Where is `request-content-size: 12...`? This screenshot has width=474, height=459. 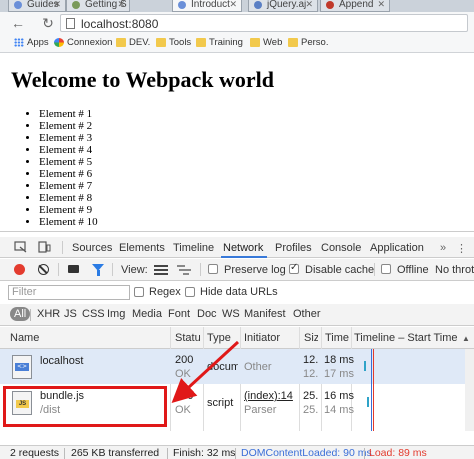 request-content-size: 12... is located at coordinates (311, 374).